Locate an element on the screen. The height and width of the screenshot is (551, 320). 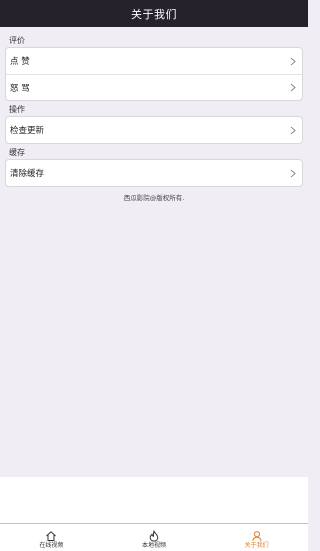
copyright-text: 西瓜影院@版权所有. is located at coordinates (154, 198).